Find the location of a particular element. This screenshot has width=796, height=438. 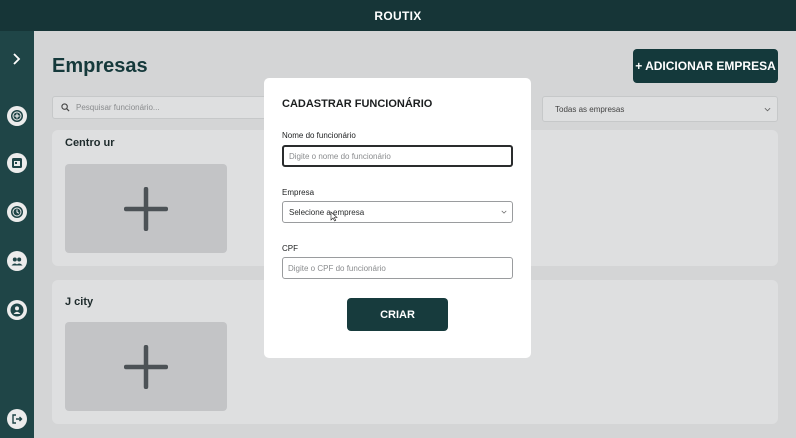

search-icon is located at coordinates (65, 107).